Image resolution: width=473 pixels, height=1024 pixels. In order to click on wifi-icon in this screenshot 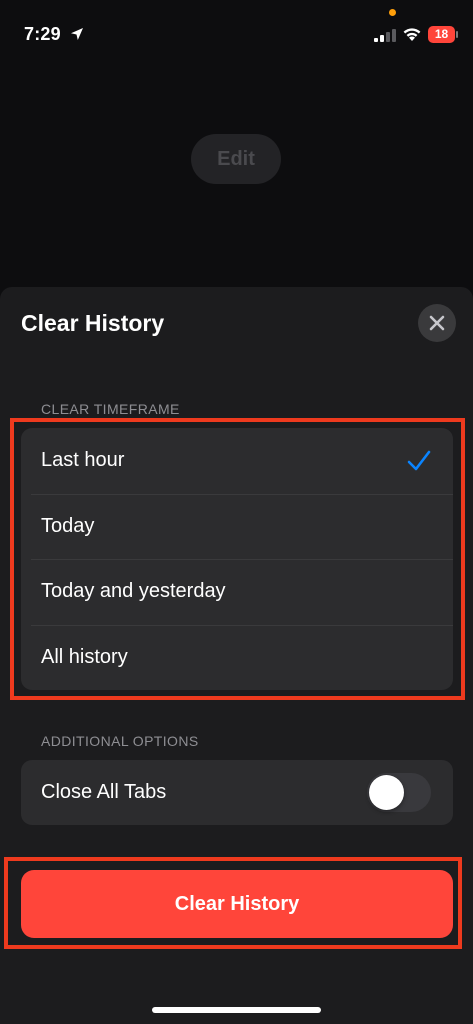, I will do `click(412, 34)`.